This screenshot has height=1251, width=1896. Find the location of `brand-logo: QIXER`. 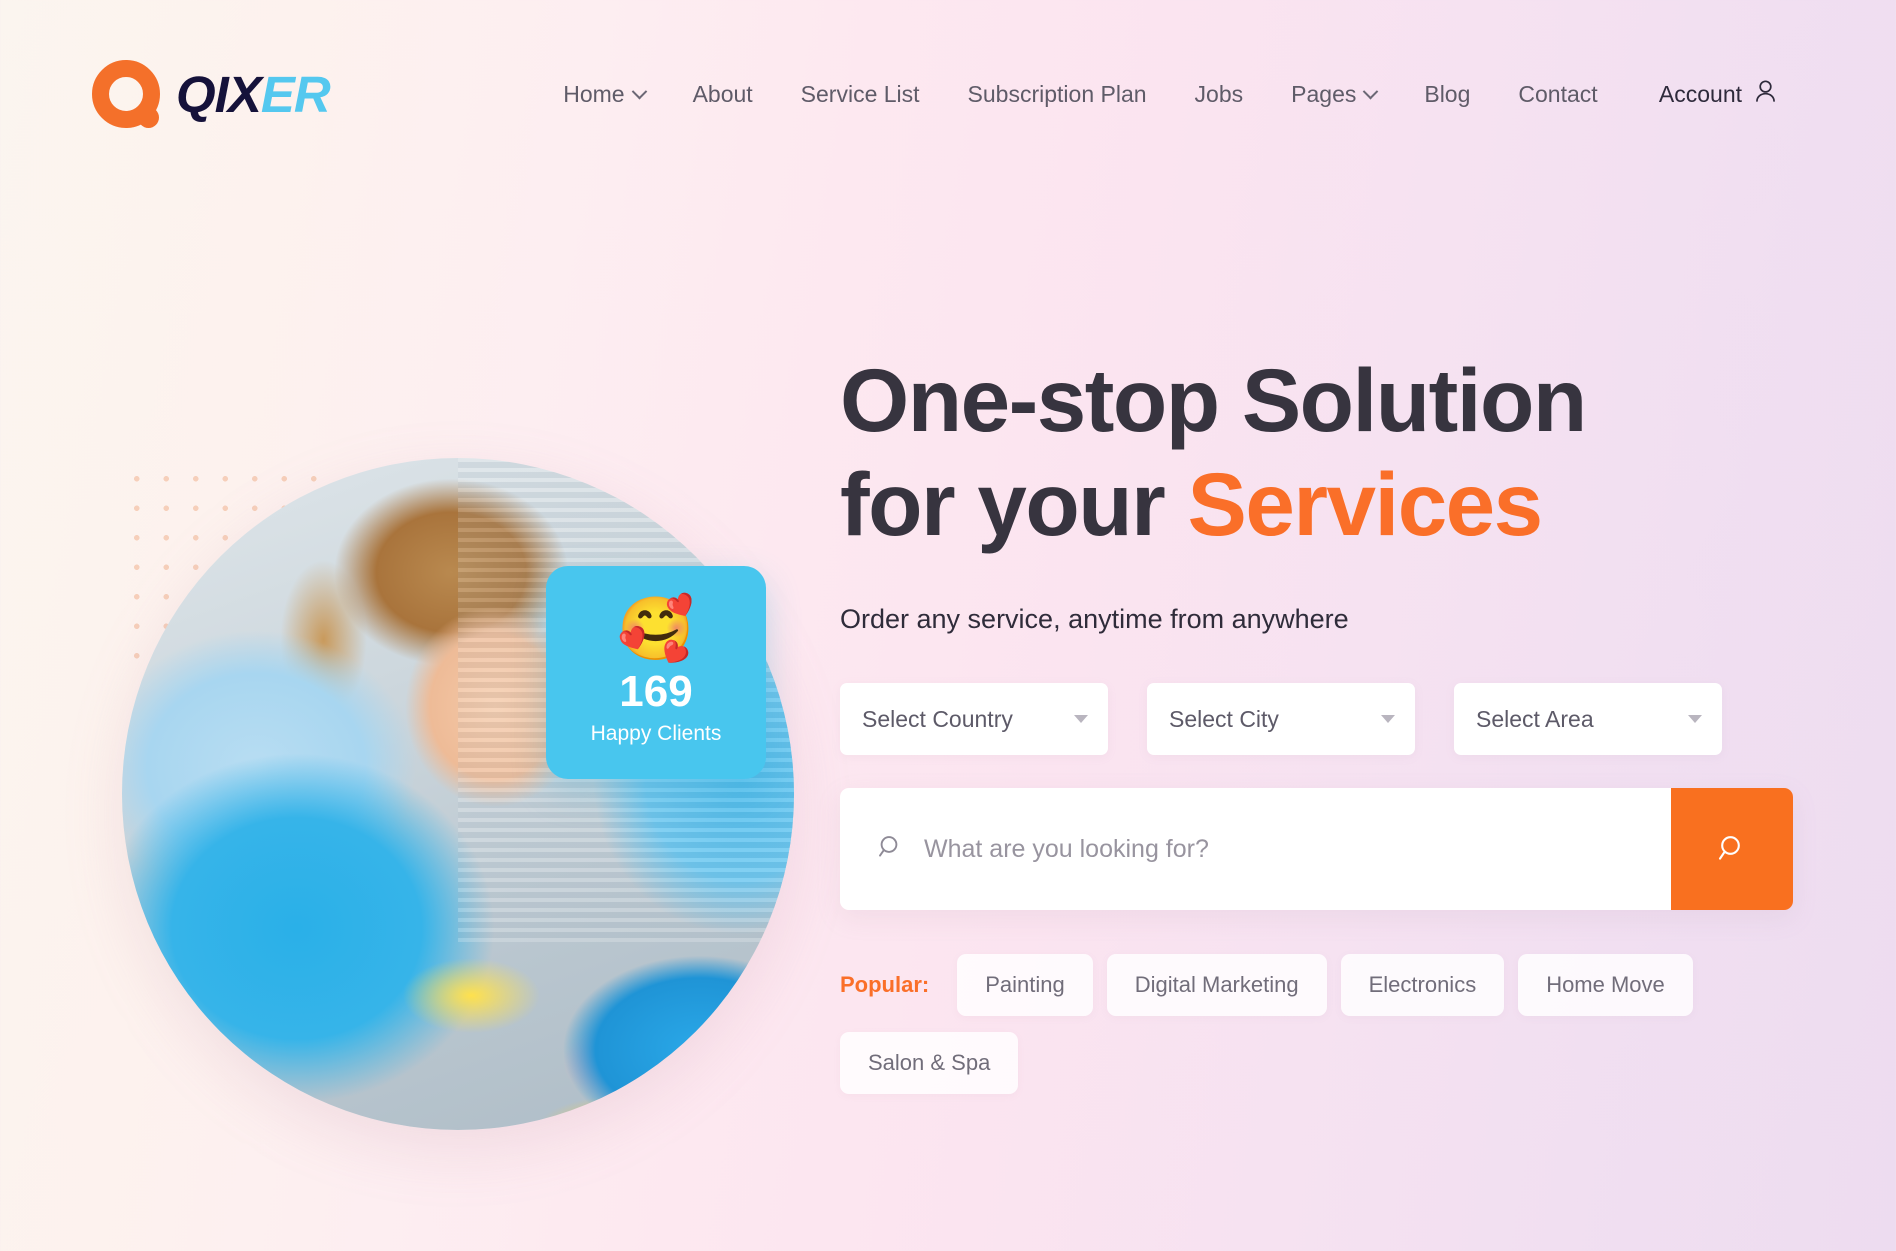

brand-logo: QIXER is located at coordinates (292, 94).